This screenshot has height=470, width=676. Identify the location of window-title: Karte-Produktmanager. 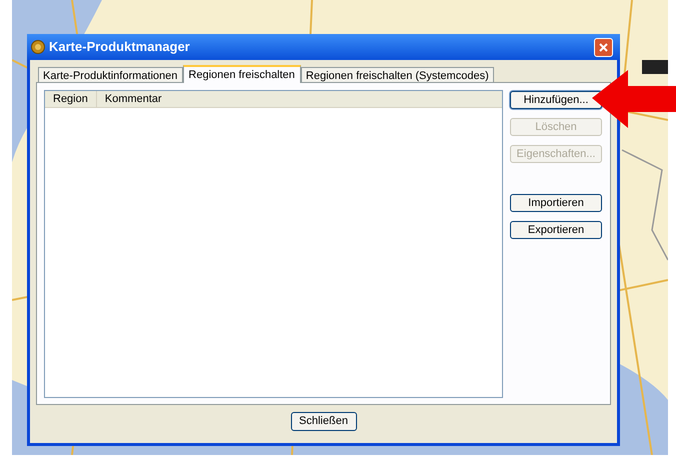
(120, 47).